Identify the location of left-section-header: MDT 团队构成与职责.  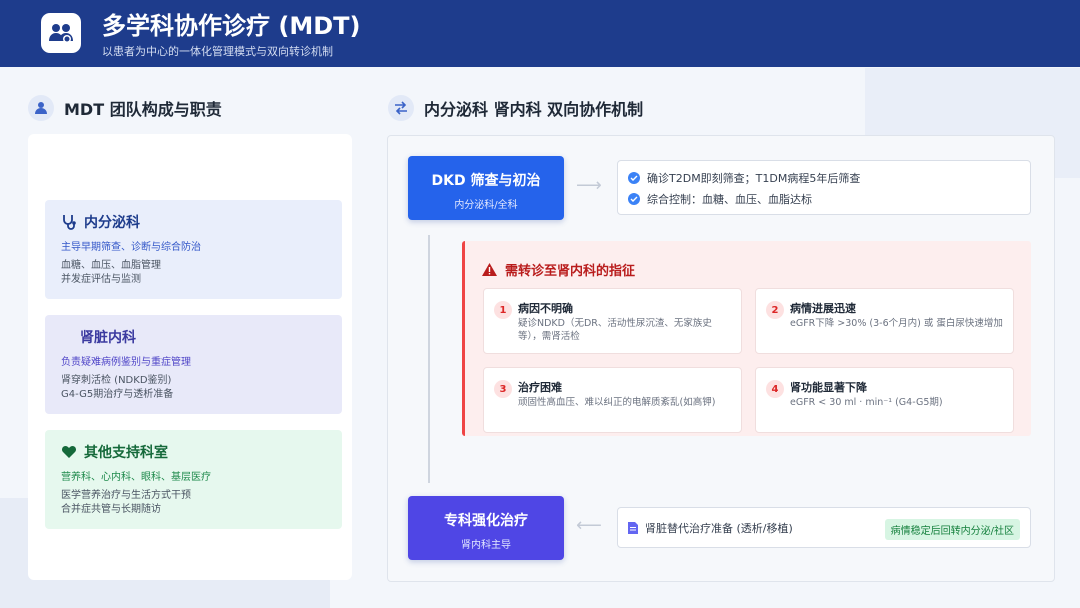
(125, 108).